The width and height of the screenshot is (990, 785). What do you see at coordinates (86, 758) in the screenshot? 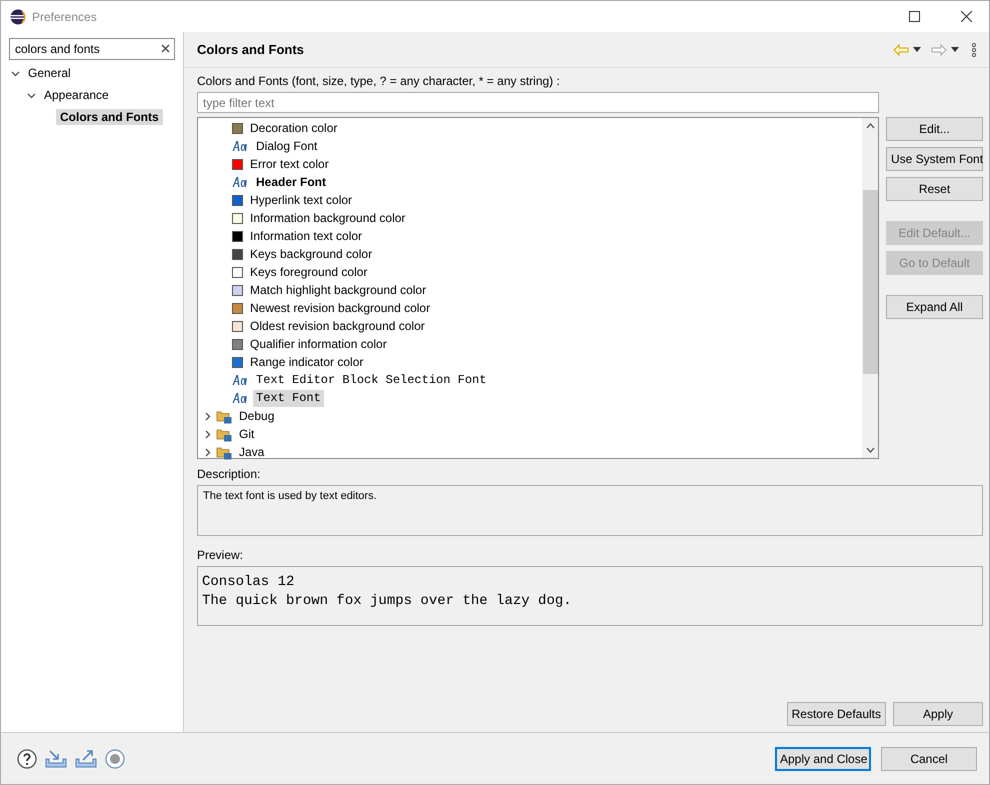
I see `export-icon` at bounding box center [86, 758].